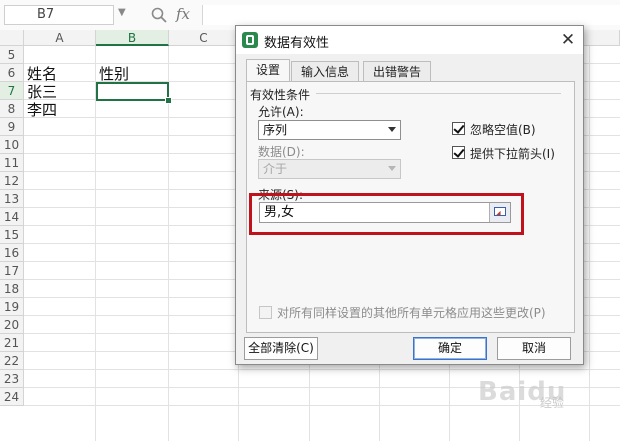 Image resolution: width=620 pixels, height=441 pixels. I want to click on grid-row-line, so click(322, 369).